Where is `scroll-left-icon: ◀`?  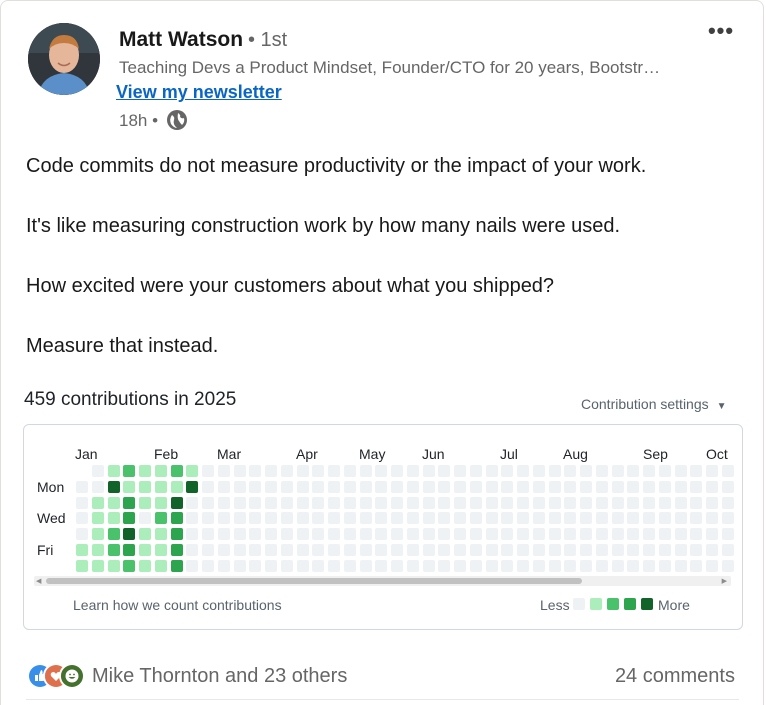
scroll-left-icon: ◀ is located at coordinates (38, 581).